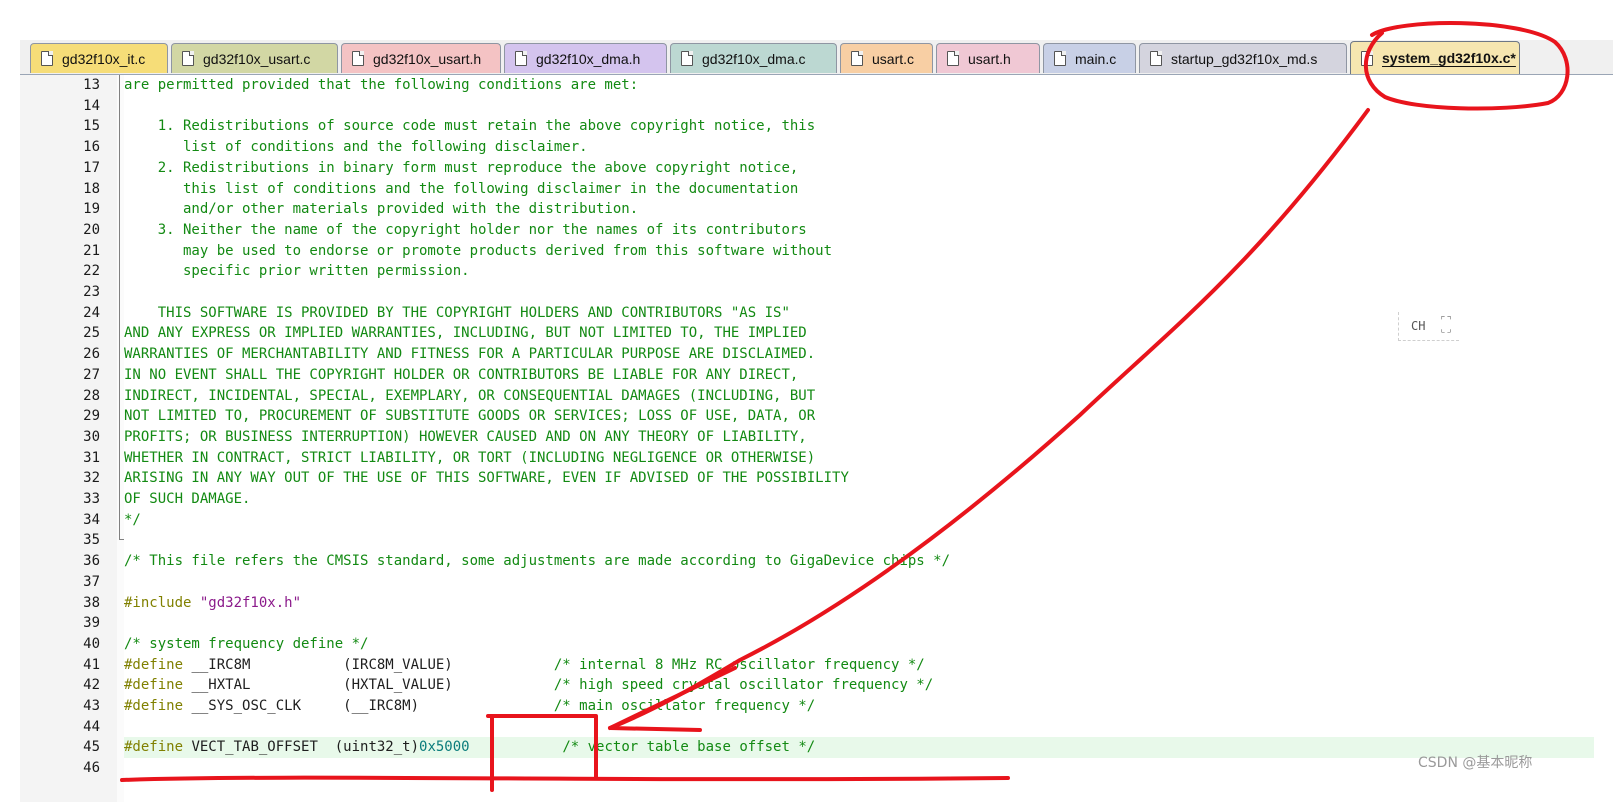 Image resolution: width=1613 pixels, height=802 pixels. Describe the element at coordinates (816, 768) in the screenshot. I see `code-line: 46` at that location.